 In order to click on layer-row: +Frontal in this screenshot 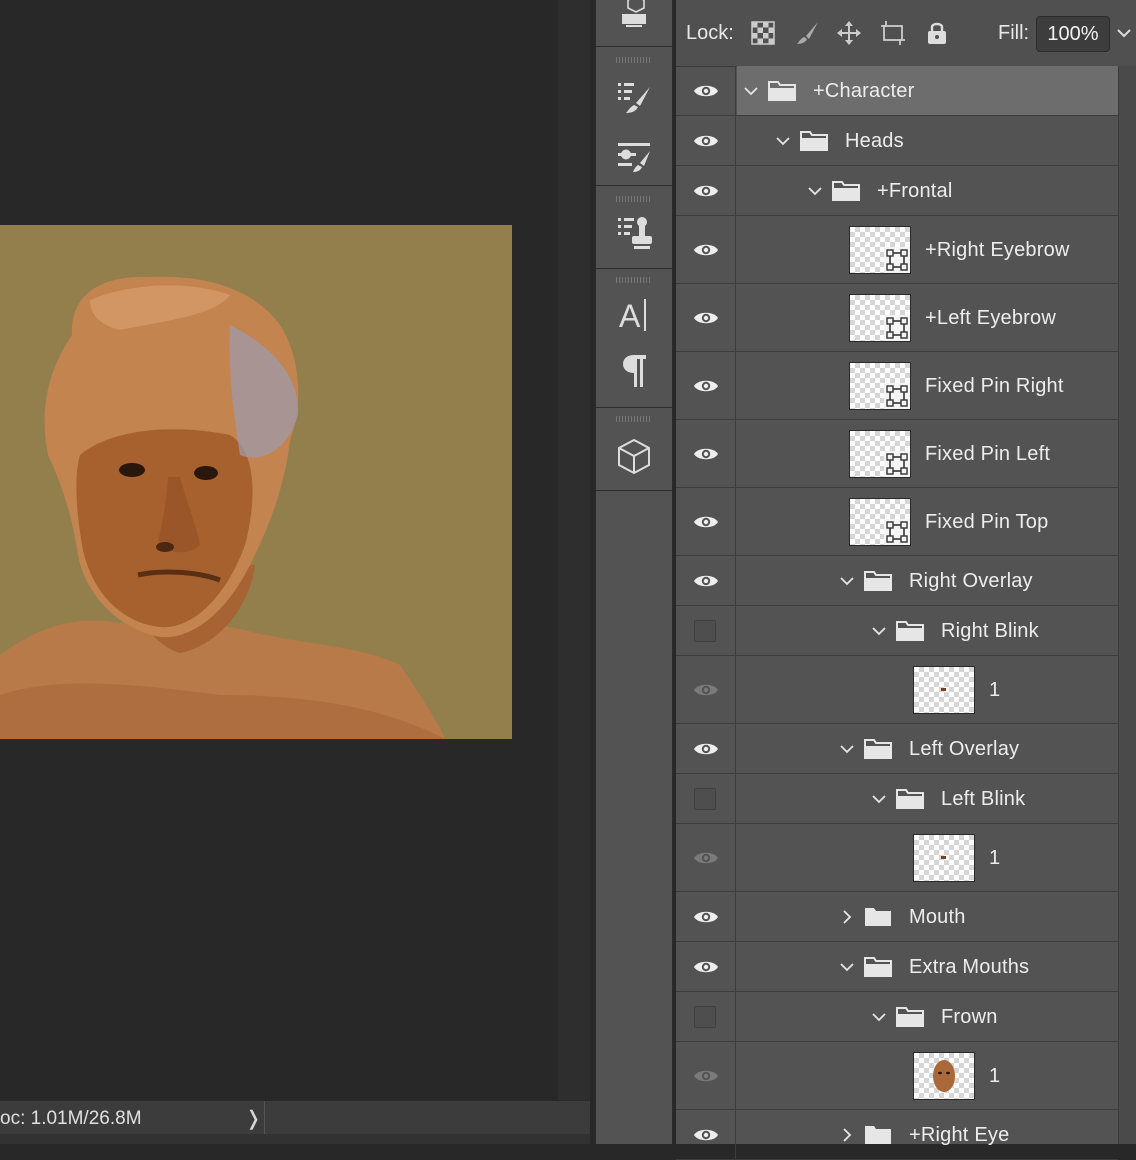, I will do `click(897, 191)`.